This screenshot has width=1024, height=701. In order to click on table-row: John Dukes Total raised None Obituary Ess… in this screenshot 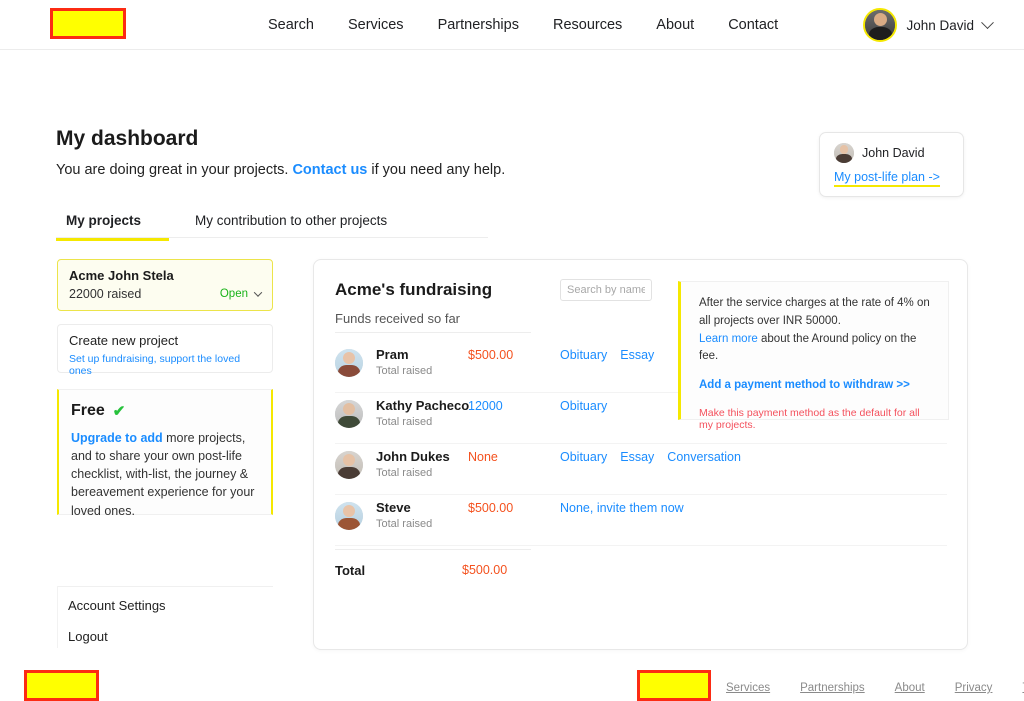, I will do `click(641, 470)`.